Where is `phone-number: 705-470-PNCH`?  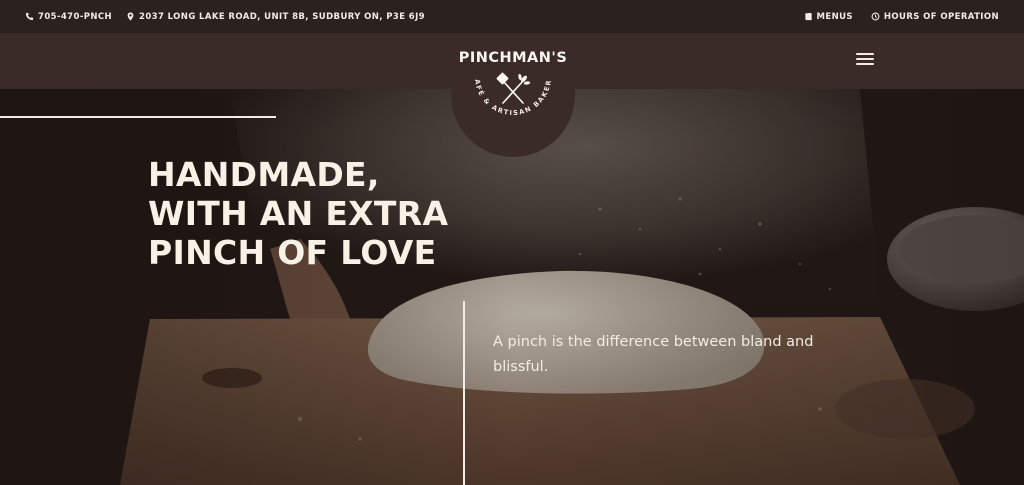
phone-number: 705-470-PNCH is located at coordinates (75, 16).